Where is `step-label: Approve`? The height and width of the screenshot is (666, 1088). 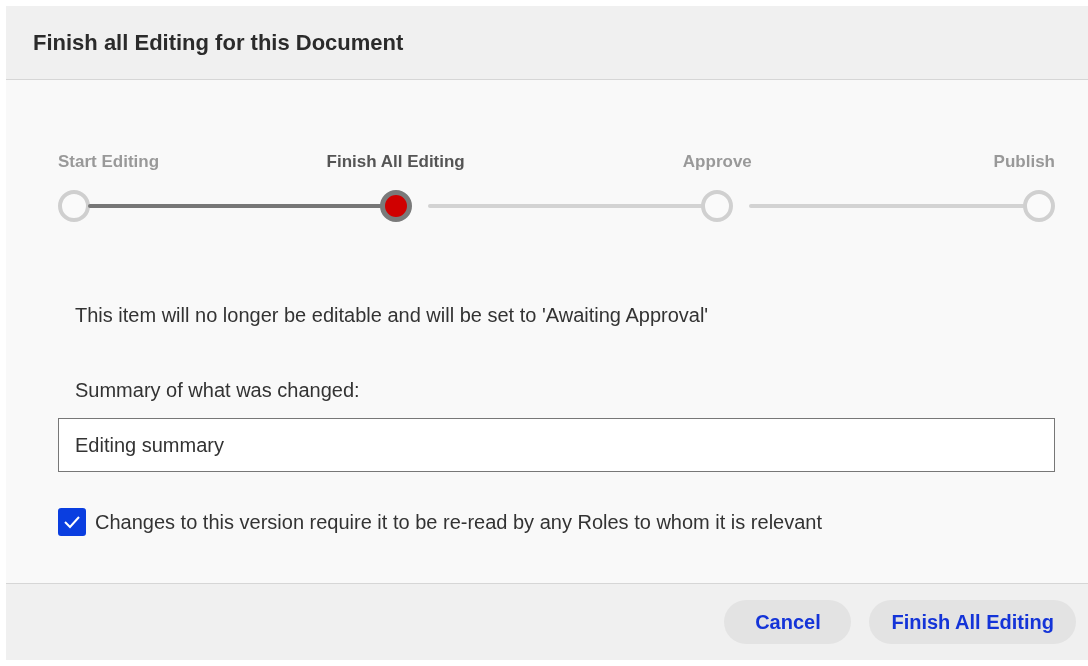 step-label: Approve is located at coordinates (717, 162).